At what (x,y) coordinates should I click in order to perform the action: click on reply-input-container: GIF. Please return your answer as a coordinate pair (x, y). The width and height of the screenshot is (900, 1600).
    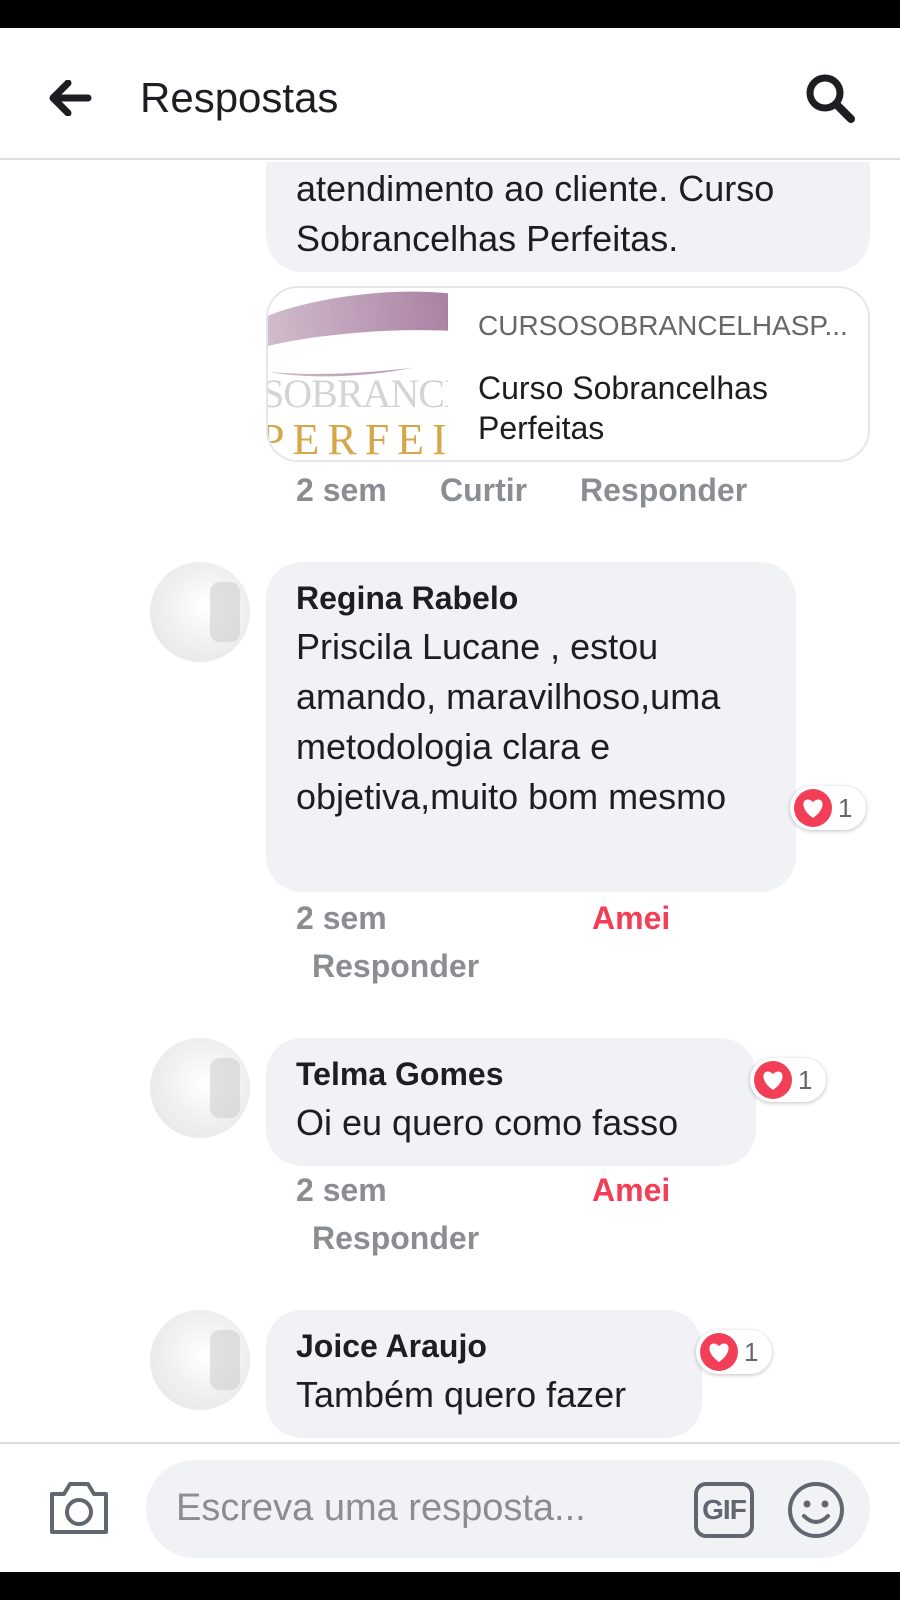
    Looking at the image, I should click on (508, 1509).